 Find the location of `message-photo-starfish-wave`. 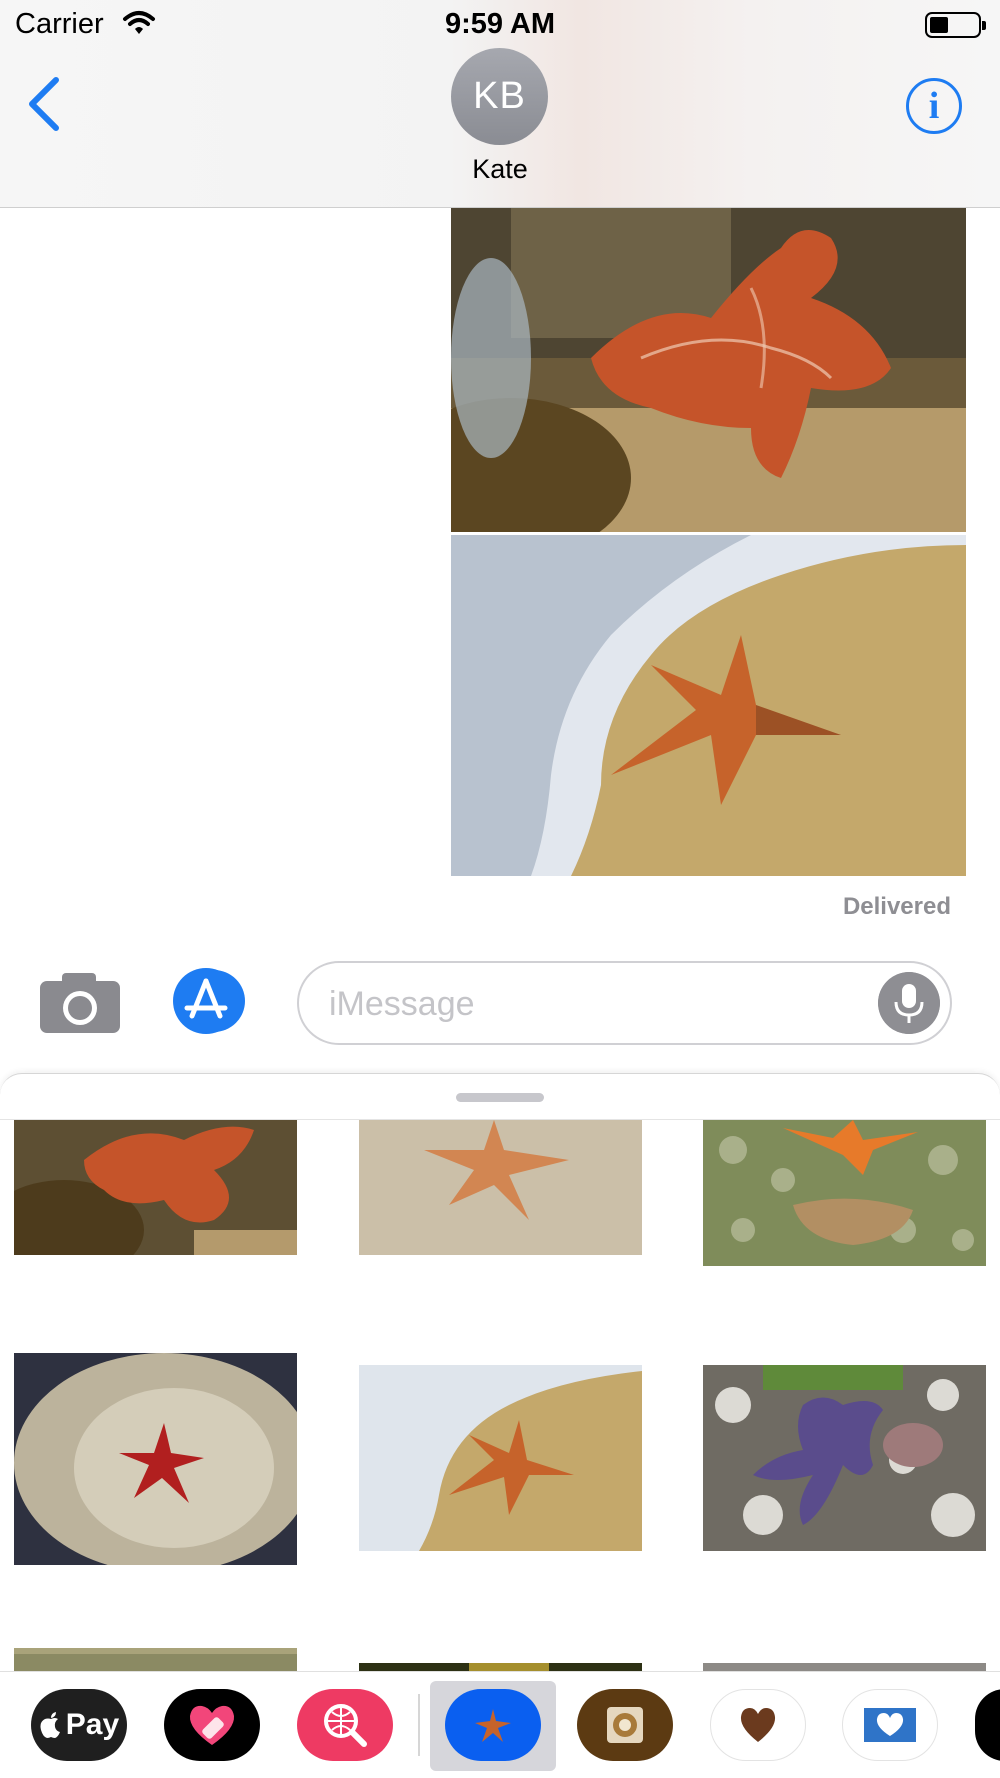

message-photo-starfish-wave is located at coordinates (708, 705).